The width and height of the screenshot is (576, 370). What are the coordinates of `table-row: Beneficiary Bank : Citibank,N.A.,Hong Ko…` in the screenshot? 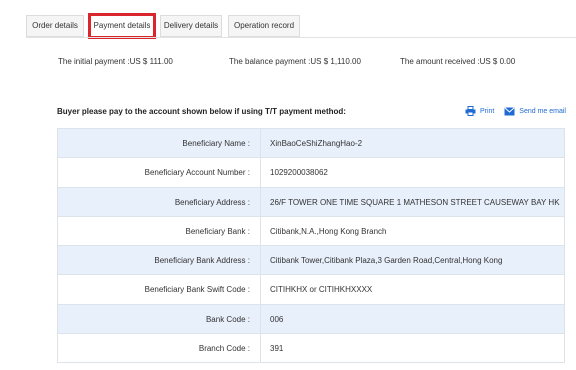 It's located at (311, 231).